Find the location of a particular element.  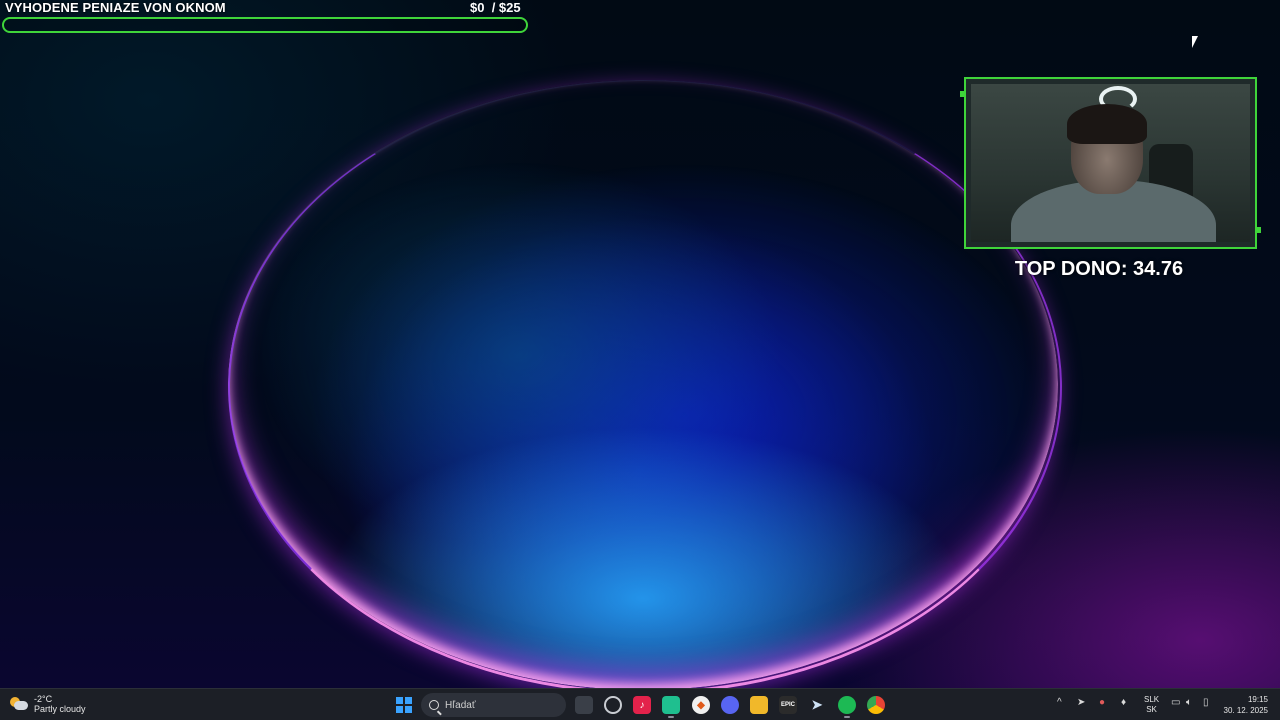

tray-app-icon: ● is located at coordinates (1102, 702).